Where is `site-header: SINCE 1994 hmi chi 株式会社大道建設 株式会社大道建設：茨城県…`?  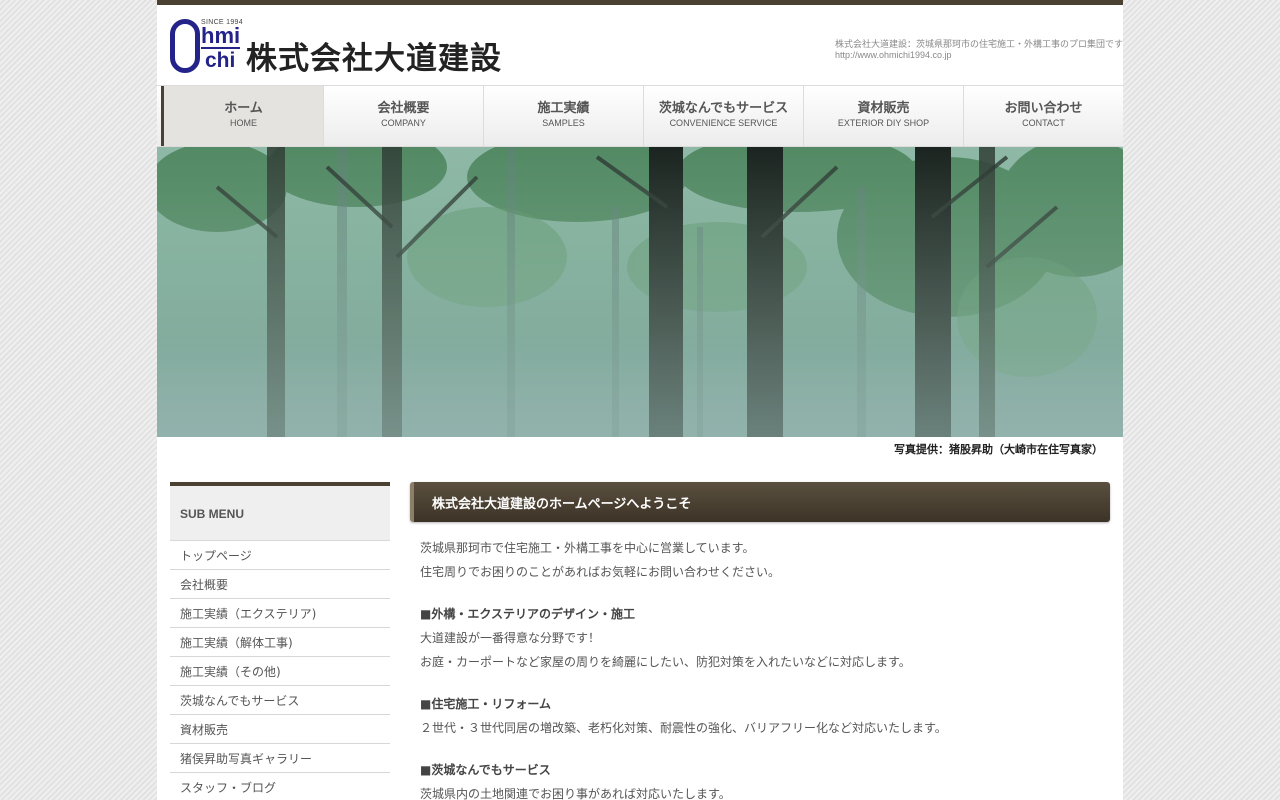
site-header: SINCE 1994 hmi chi 株式会社大道建設 株式会社大道建設：茨城県… is located at coordinates (640, 45).